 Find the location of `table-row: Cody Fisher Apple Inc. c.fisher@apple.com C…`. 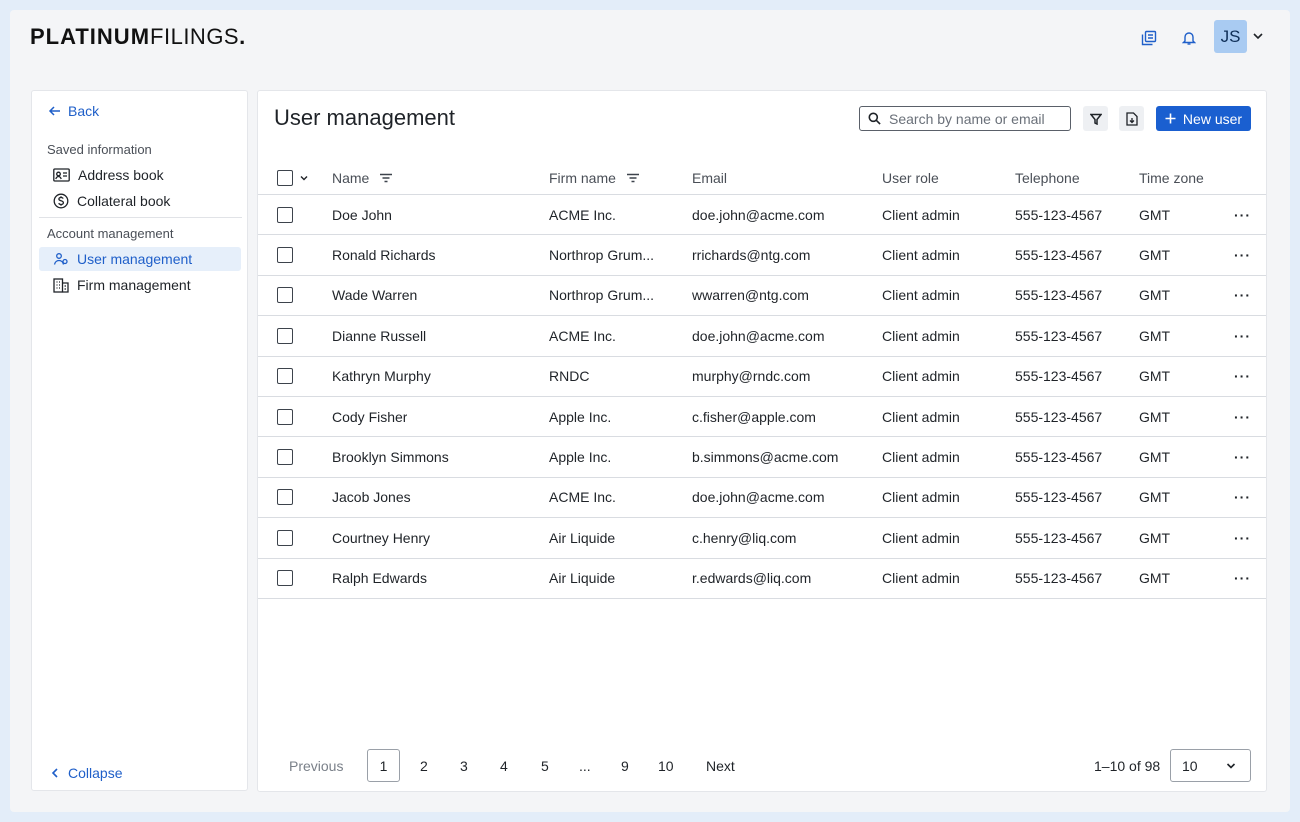

table-row: Cody Fisher Apple Inc. c.fisher@apple.com C… is located at coordinates (762, 417).